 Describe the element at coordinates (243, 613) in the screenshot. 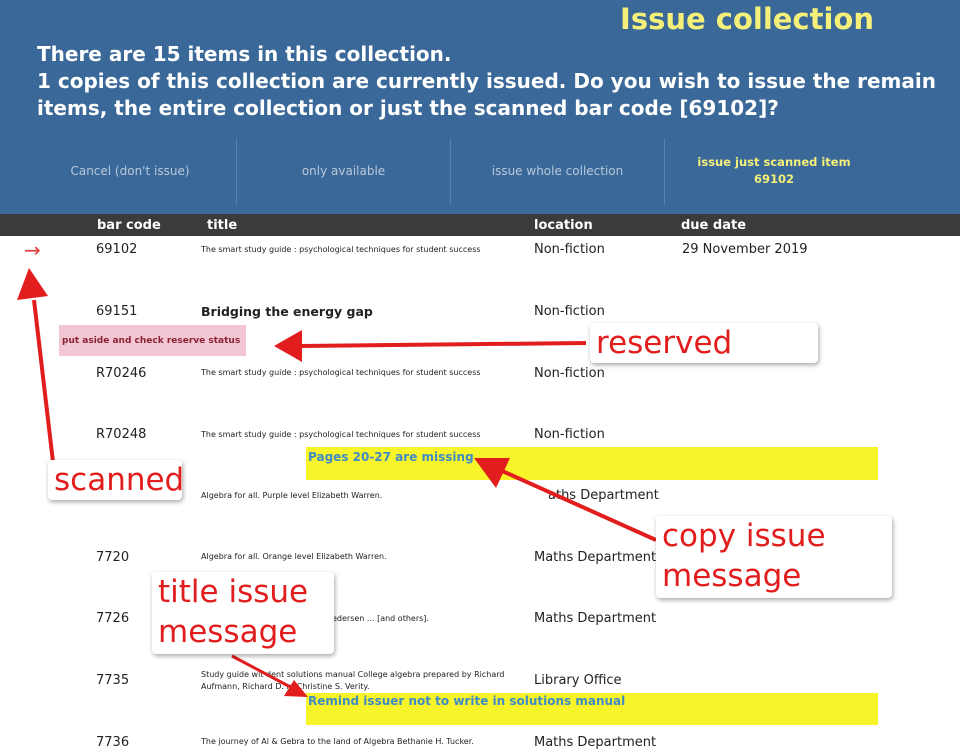

I see `title-issue-callout: title issue message` at that location.